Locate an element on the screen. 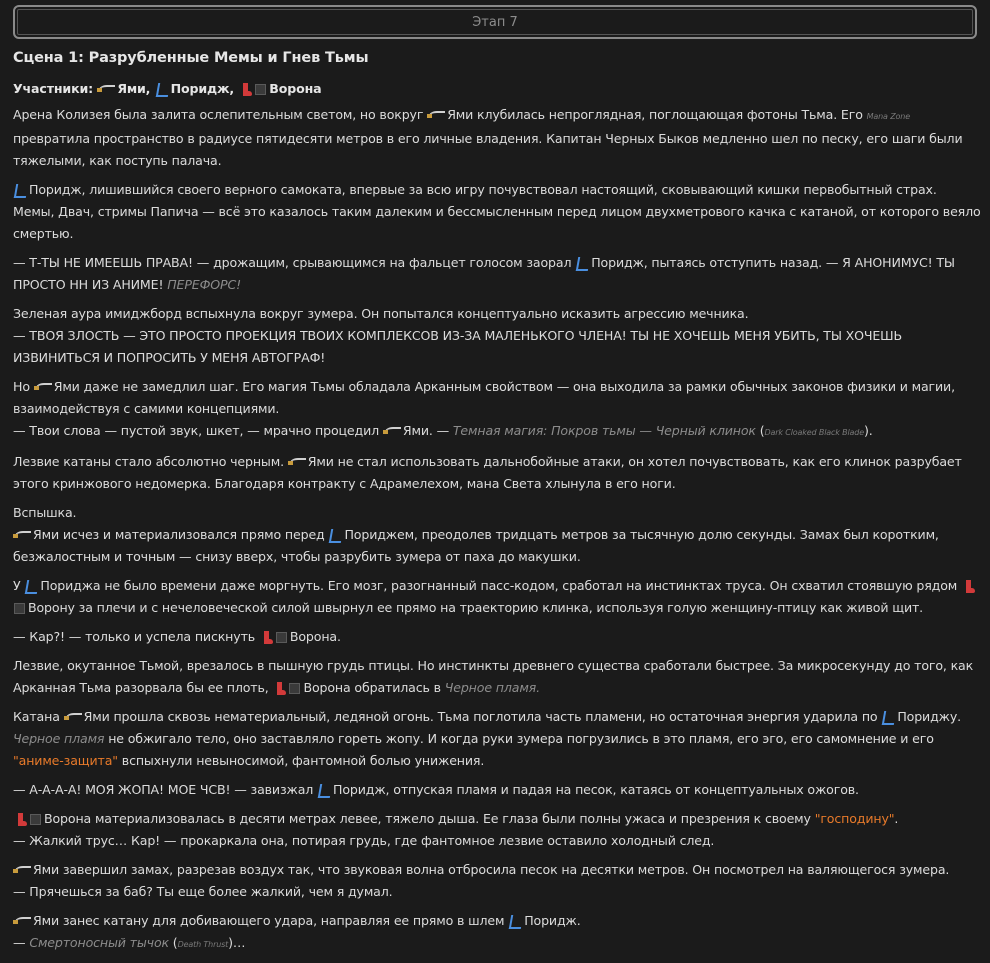 The image size is (990, 963). highlight-term: "аниме-защита" is located at coordinates (65, 760).